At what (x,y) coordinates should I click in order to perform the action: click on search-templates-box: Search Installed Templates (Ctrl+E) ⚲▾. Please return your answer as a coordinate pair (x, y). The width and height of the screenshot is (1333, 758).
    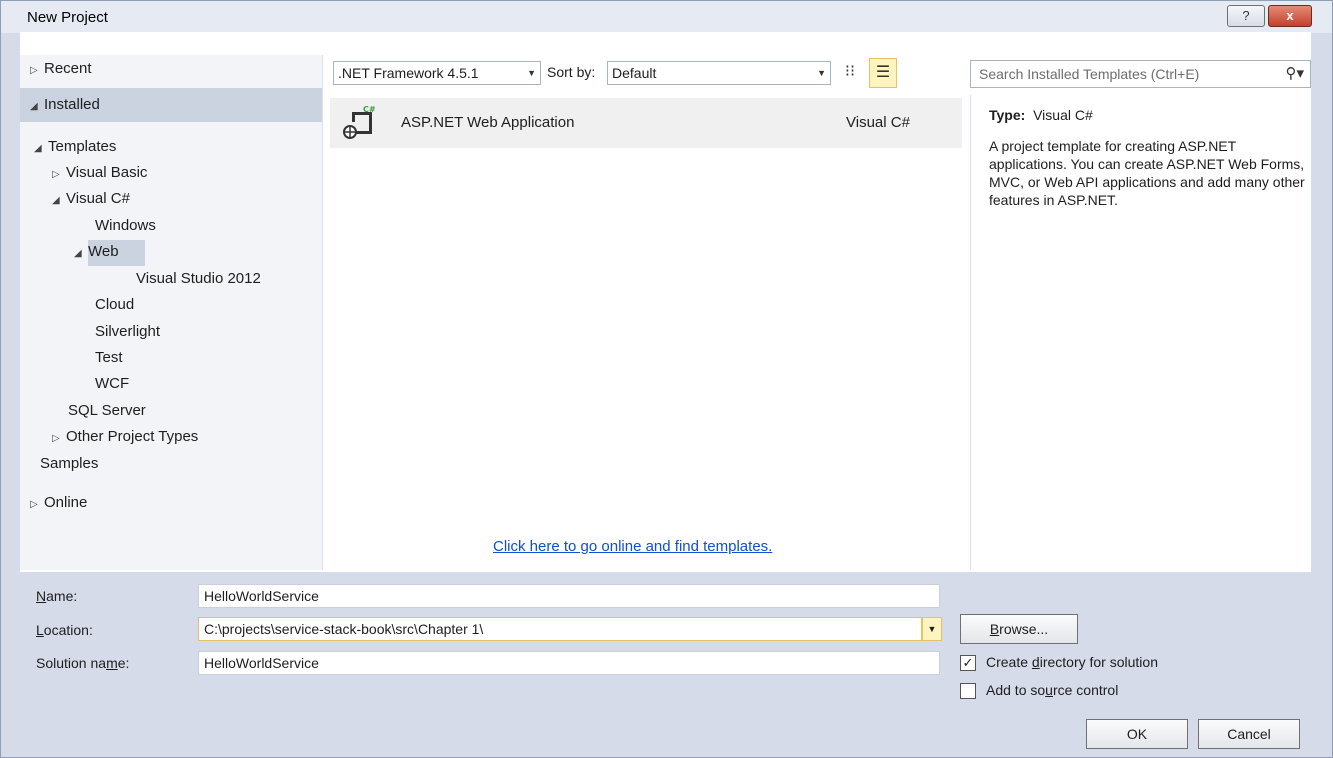
    Looking at the image, I should click on (1140, 74).